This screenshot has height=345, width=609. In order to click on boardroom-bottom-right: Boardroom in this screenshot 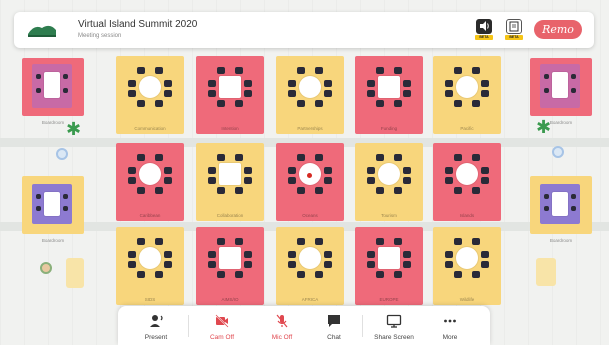, I will do `click(561, 209)`.